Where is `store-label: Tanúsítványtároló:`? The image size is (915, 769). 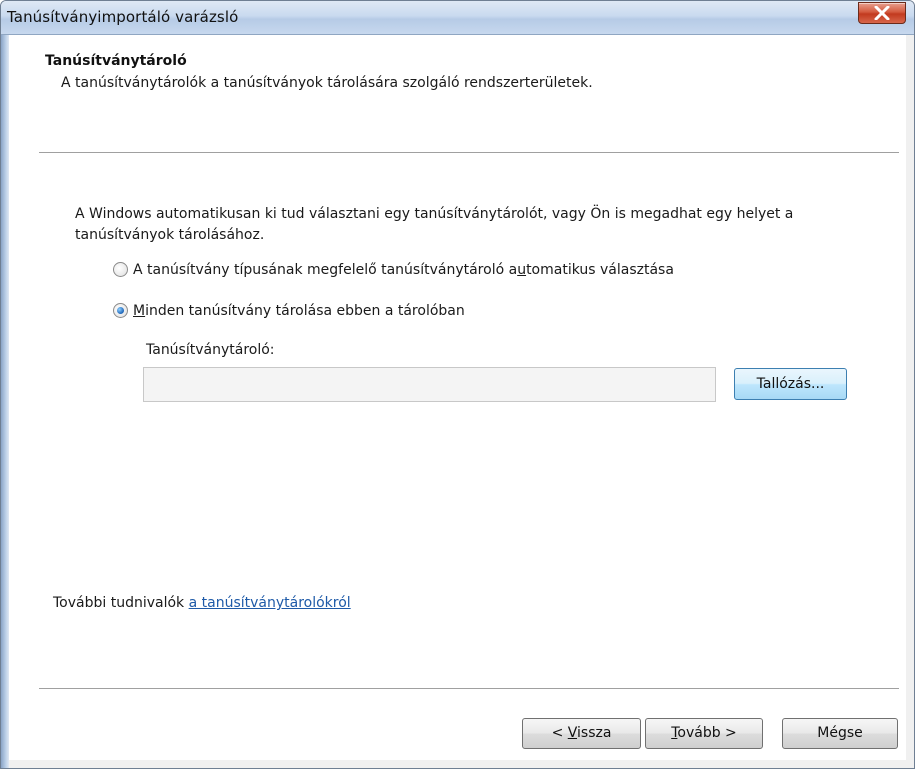 store-label: Tanúsítványtároló: is located at coordinates (210, 350).